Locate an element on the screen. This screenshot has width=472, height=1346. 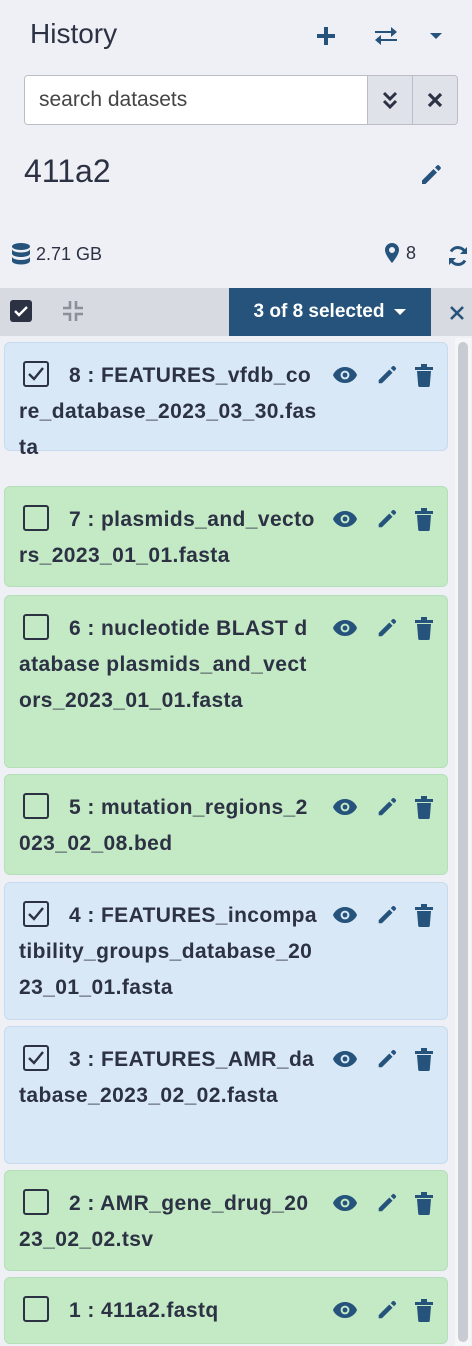
clear-selection-button is located at coordinates (457, 313).